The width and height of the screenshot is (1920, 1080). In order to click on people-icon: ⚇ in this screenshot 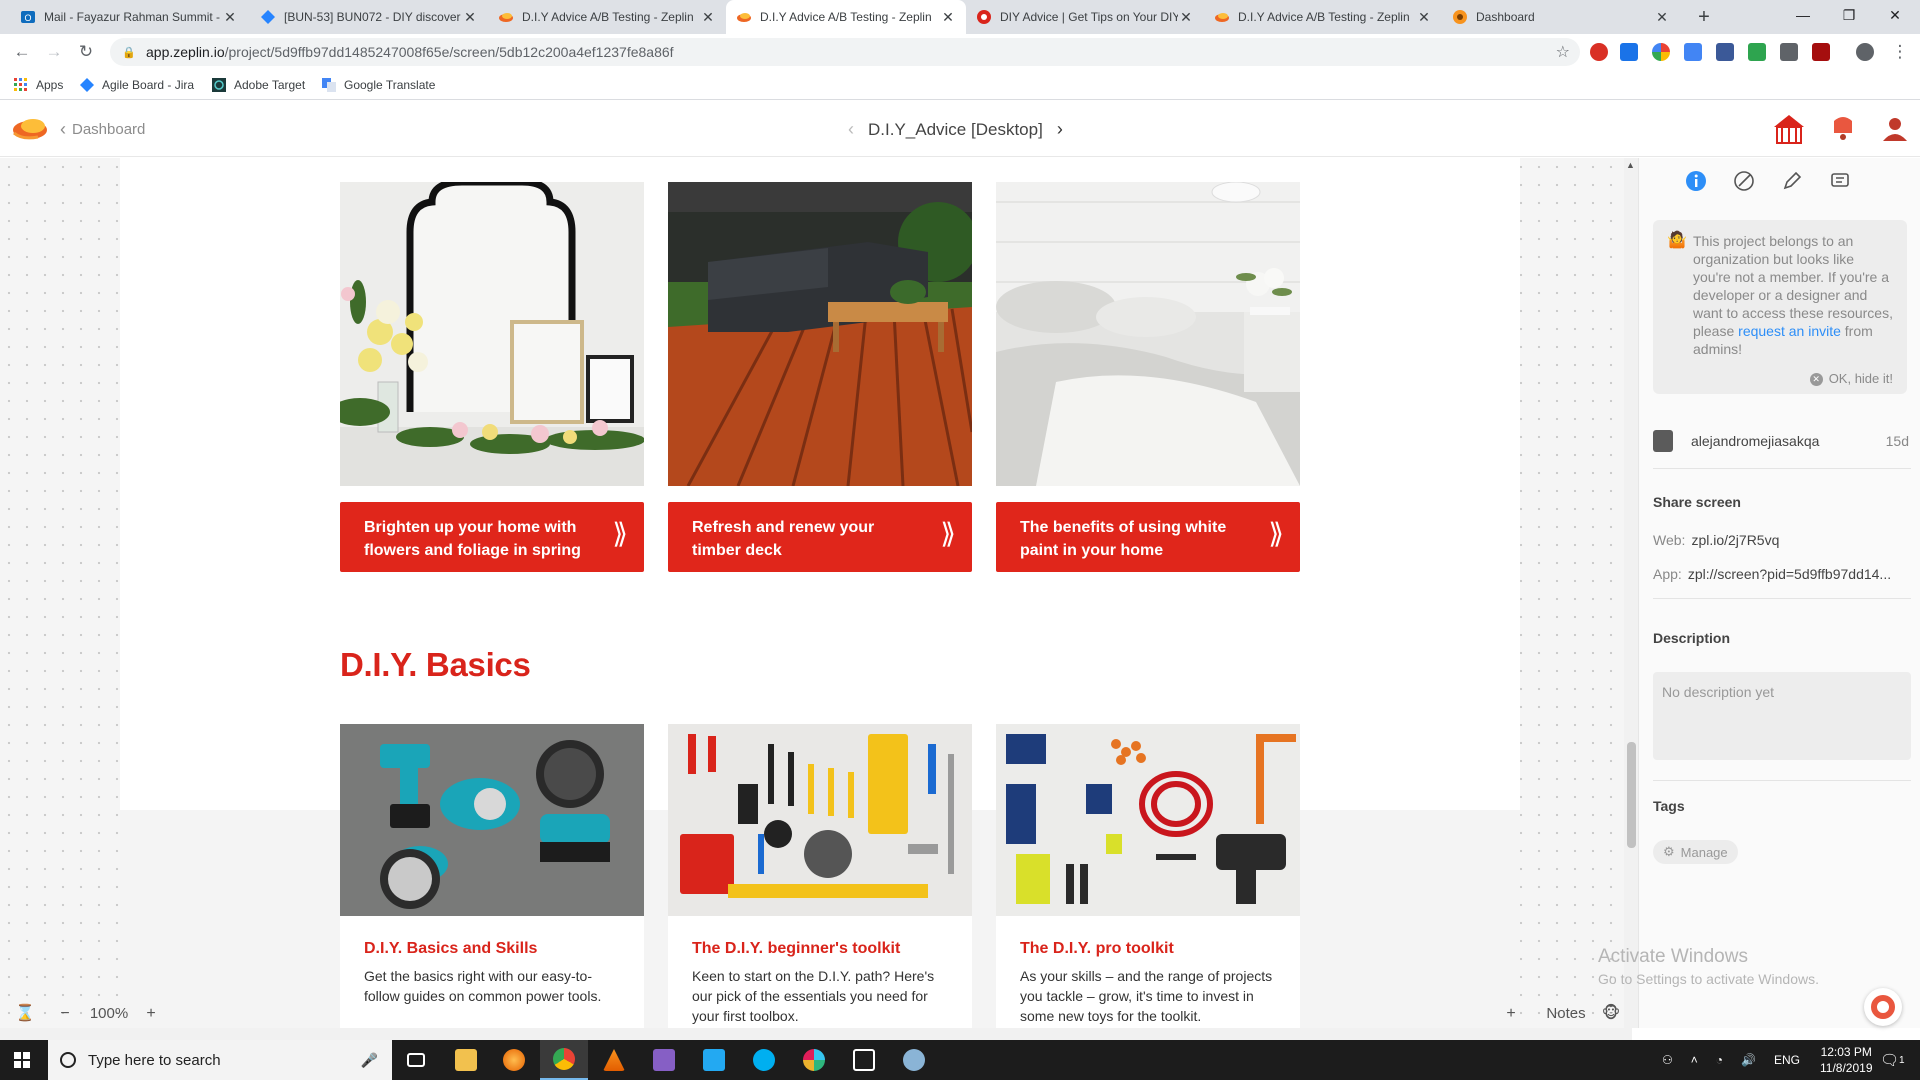, I will do `click(1667, 1060)`.